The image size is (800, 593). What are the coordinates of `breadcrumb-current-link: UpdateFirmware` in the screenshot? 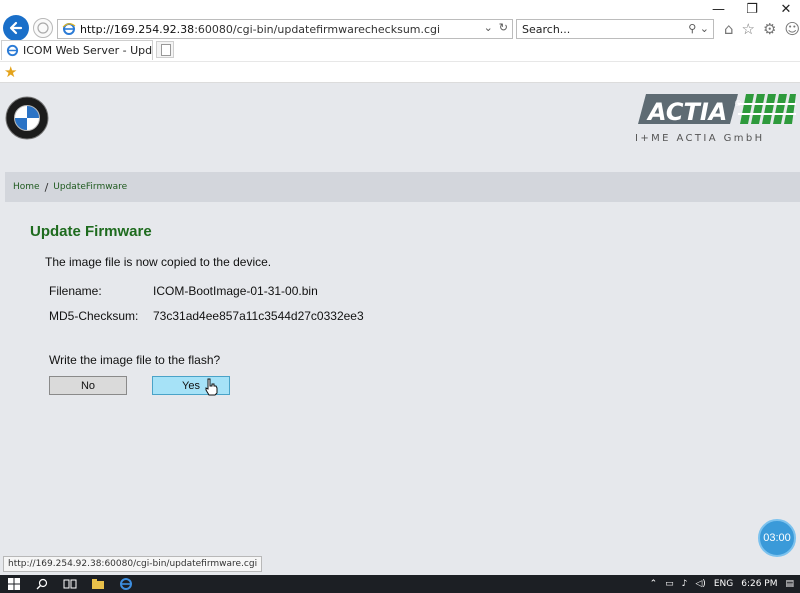 It's located at (90, 187).